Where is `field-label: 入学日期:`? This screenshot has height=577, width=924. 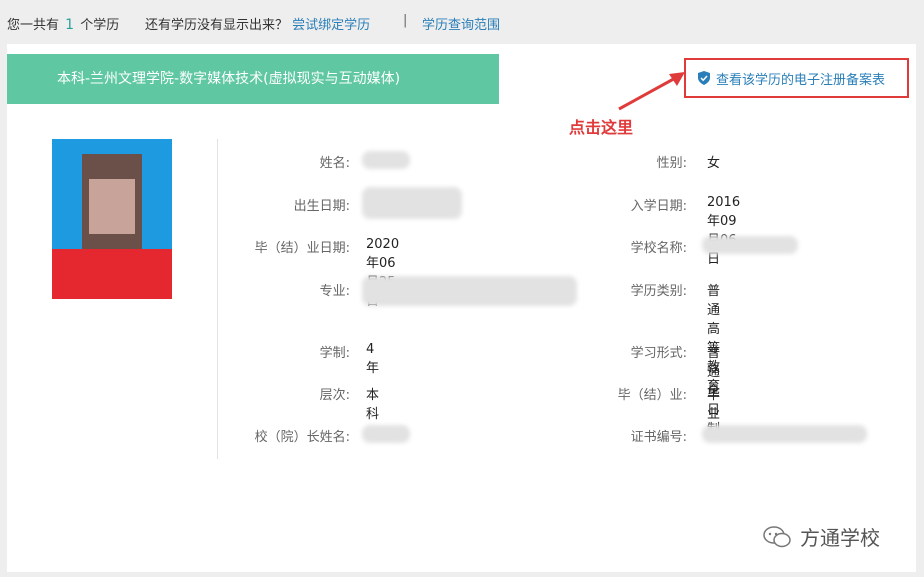 field-label: 入学日期: is located at coordinates (658, 206).